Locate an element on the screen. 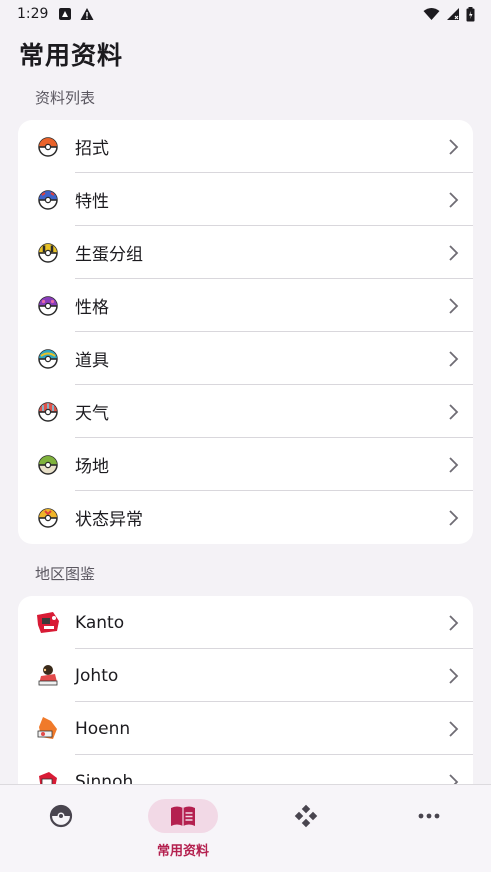 This screenshot has width=491, height=872. dive-ball-icon is located at coordinates (48, 359).